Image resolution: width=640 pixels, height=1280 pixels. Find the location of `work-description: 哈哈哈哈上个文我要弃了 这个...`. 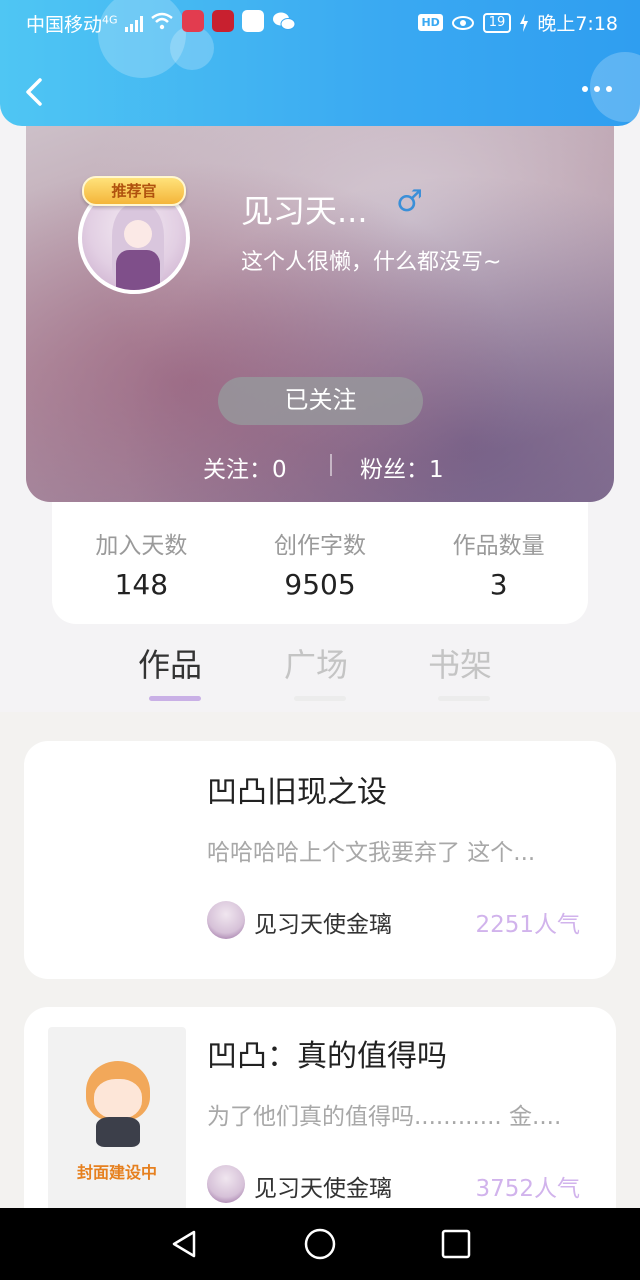

work-description: 哈哈哈哈上个文我要弃了 这个... is located at coordinates (371, 853).